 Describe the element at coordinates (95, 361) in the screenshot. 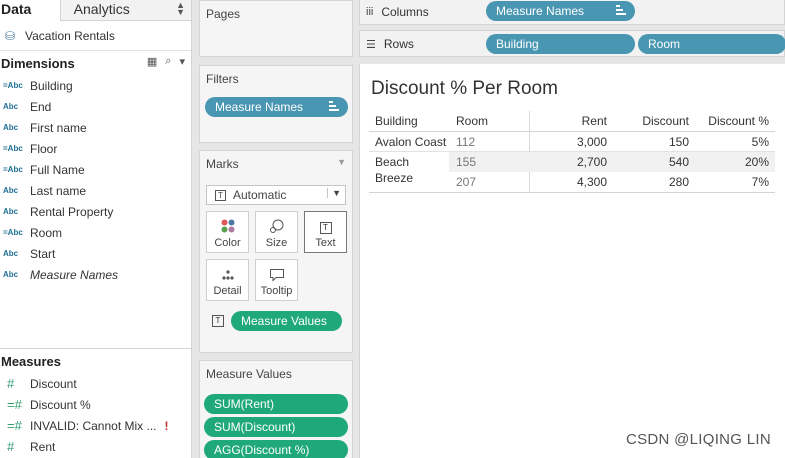

I see `measures-header: Measures` at that location.